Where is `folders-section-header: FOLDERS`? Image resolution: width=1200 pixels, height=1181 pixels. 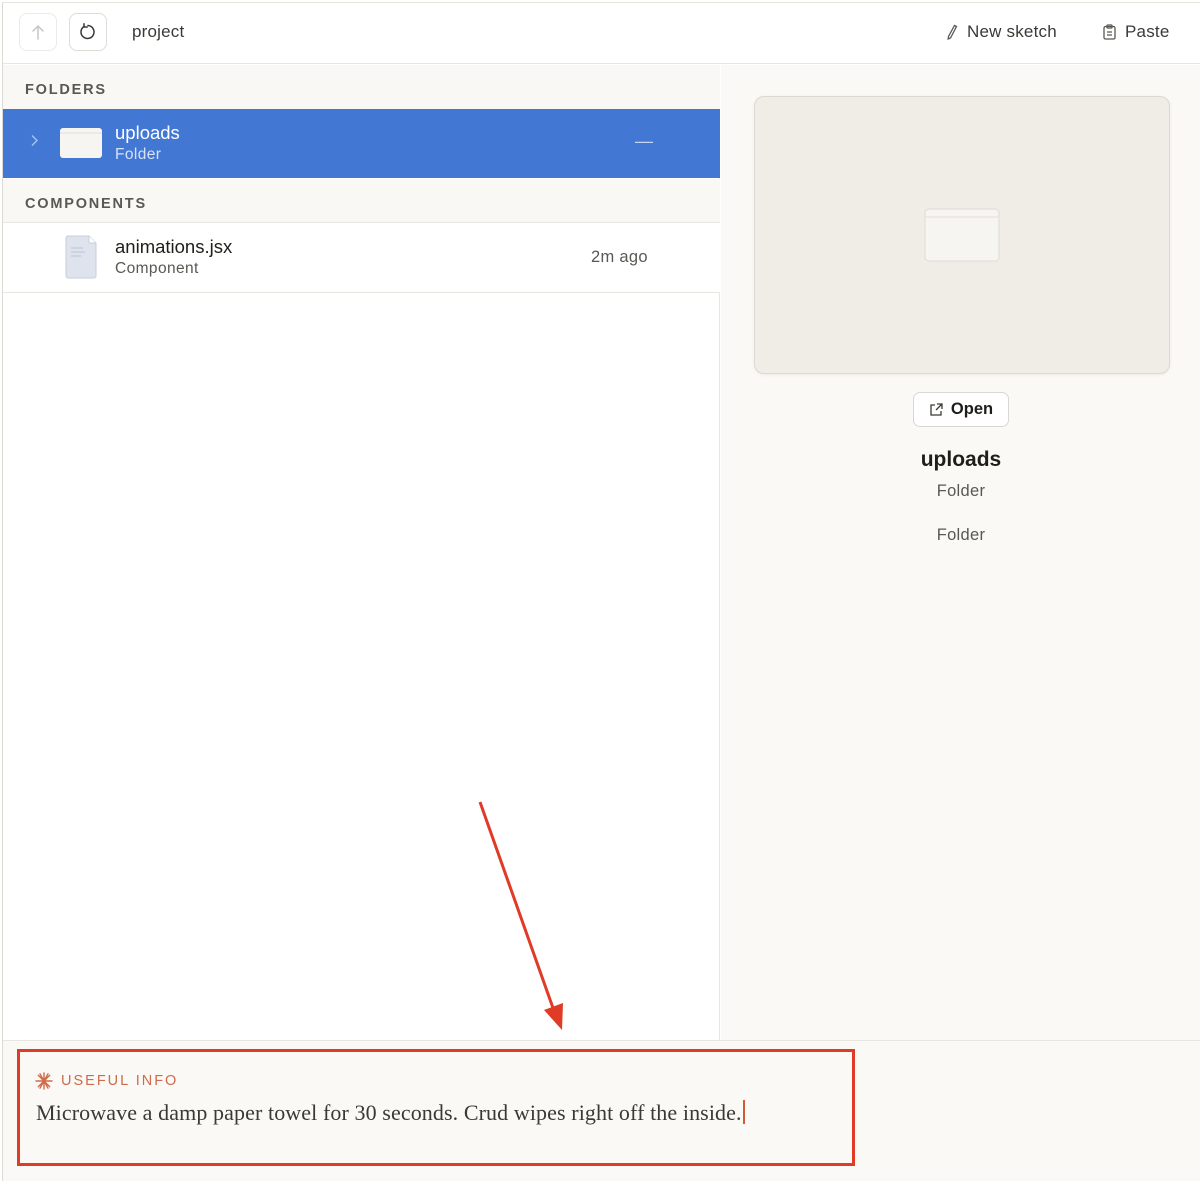
folders-section-header: FOLDERS is located at coordinates (361, 87).